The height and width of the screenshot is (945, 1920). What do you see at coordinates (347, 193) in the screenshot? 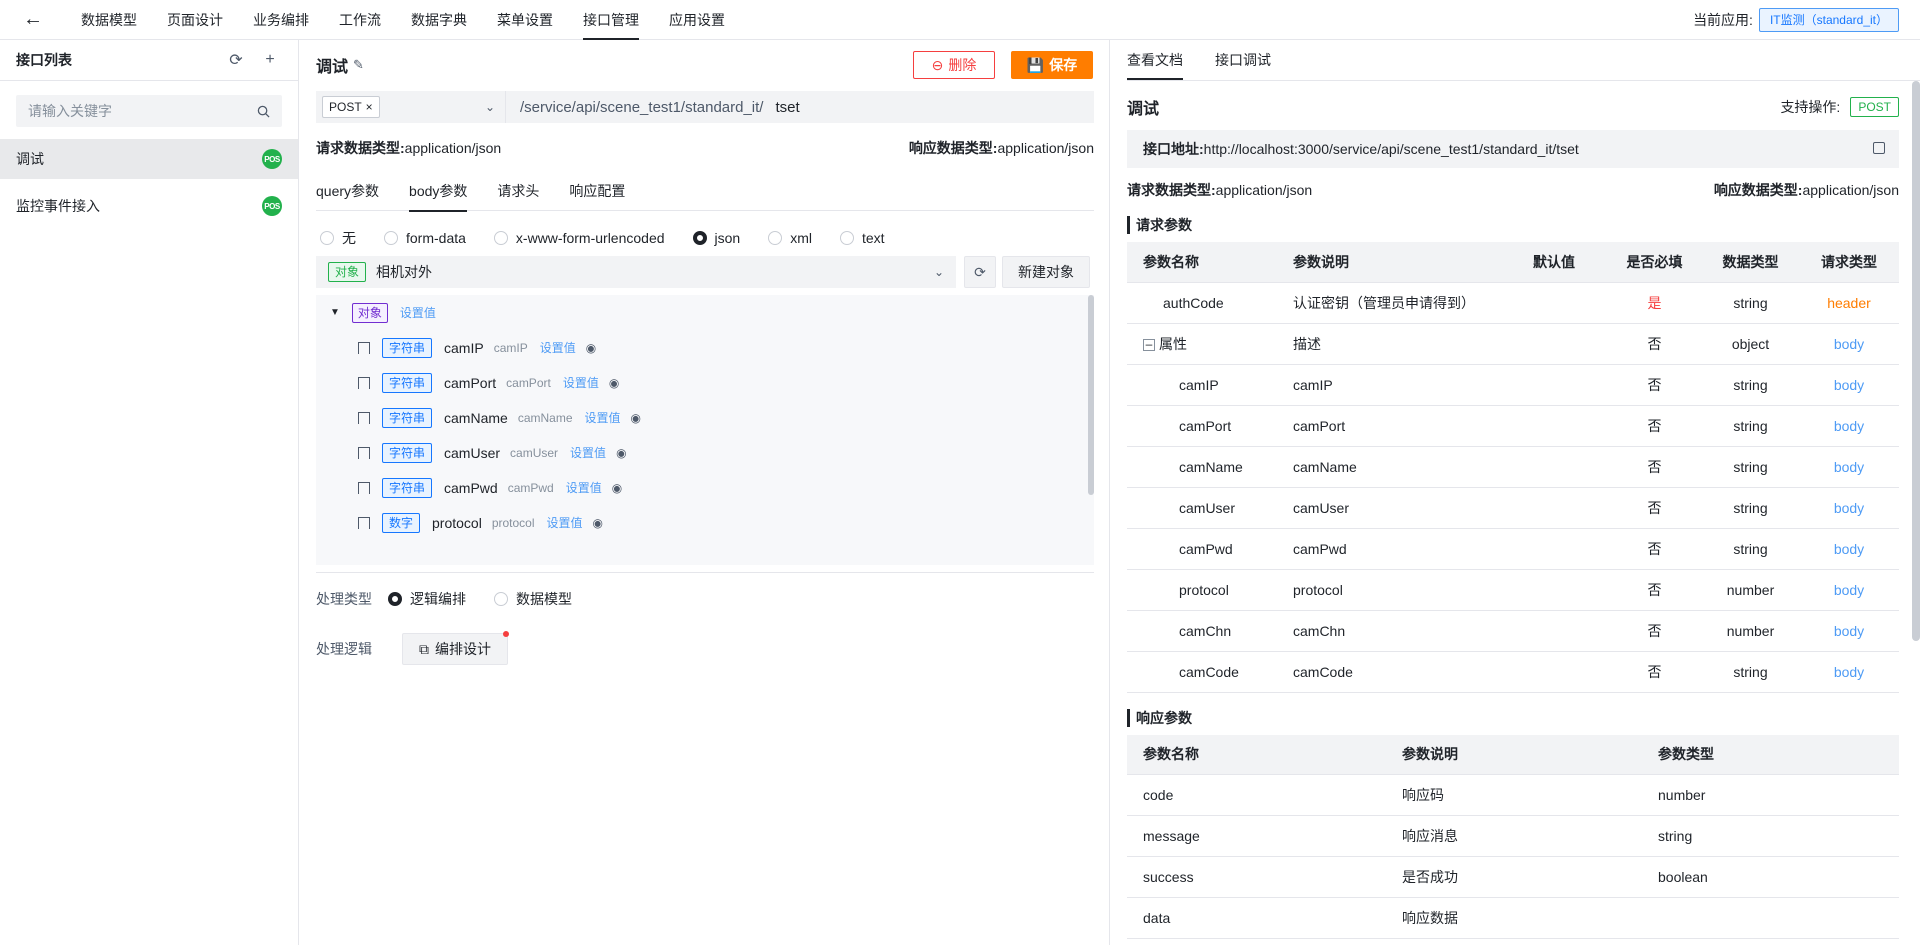
I see `tab-query-params: query参数` at bounding box center [347, 193].